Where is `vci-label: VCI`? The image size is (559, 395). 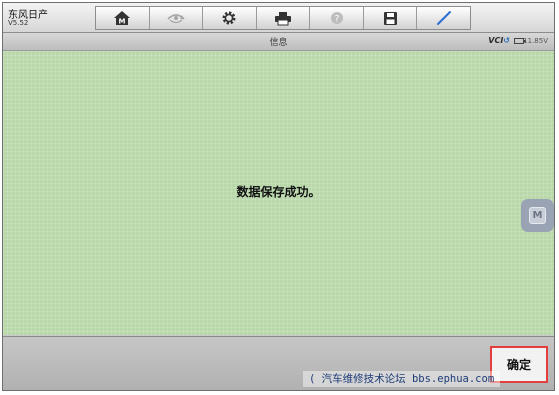
vci-label: VCI is located at coordinates (496, 40).